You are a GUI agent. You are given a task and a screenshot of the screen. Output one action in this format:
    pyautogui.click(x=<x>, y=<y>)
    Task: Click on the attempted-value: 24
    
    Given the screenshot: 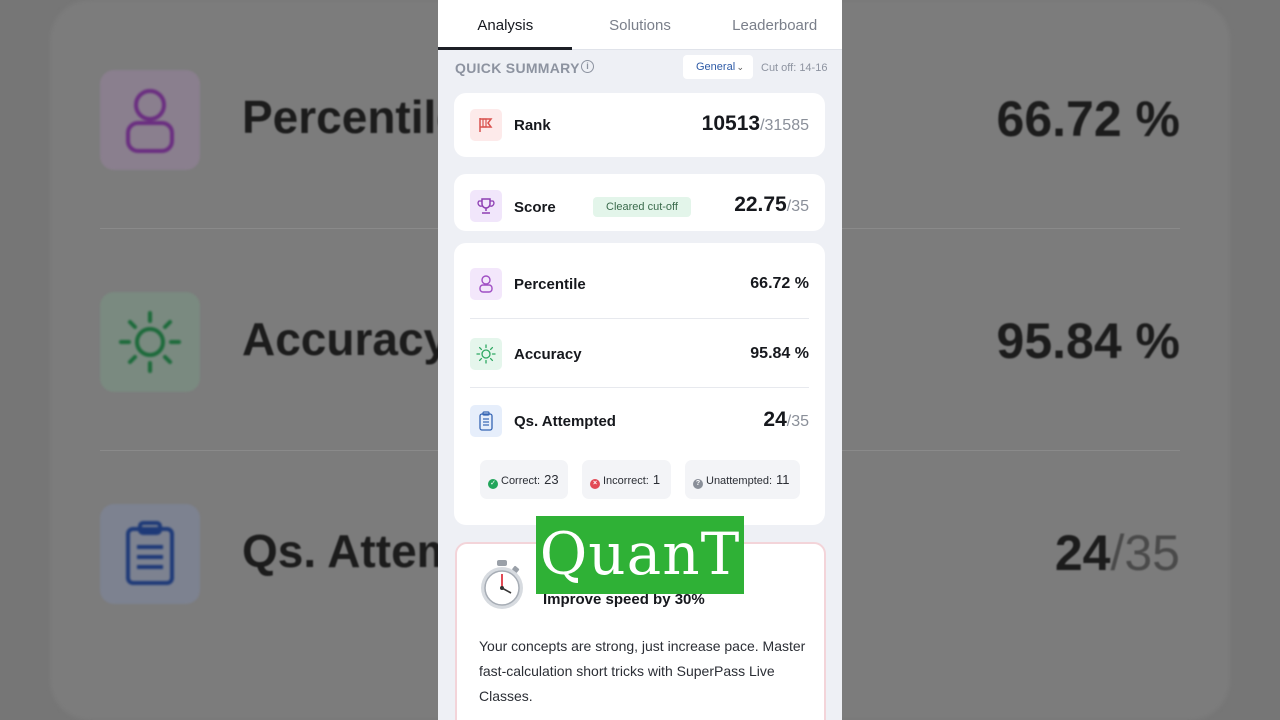 What is the action you would take?
    pyautogui.click(x=775, y=419)
    